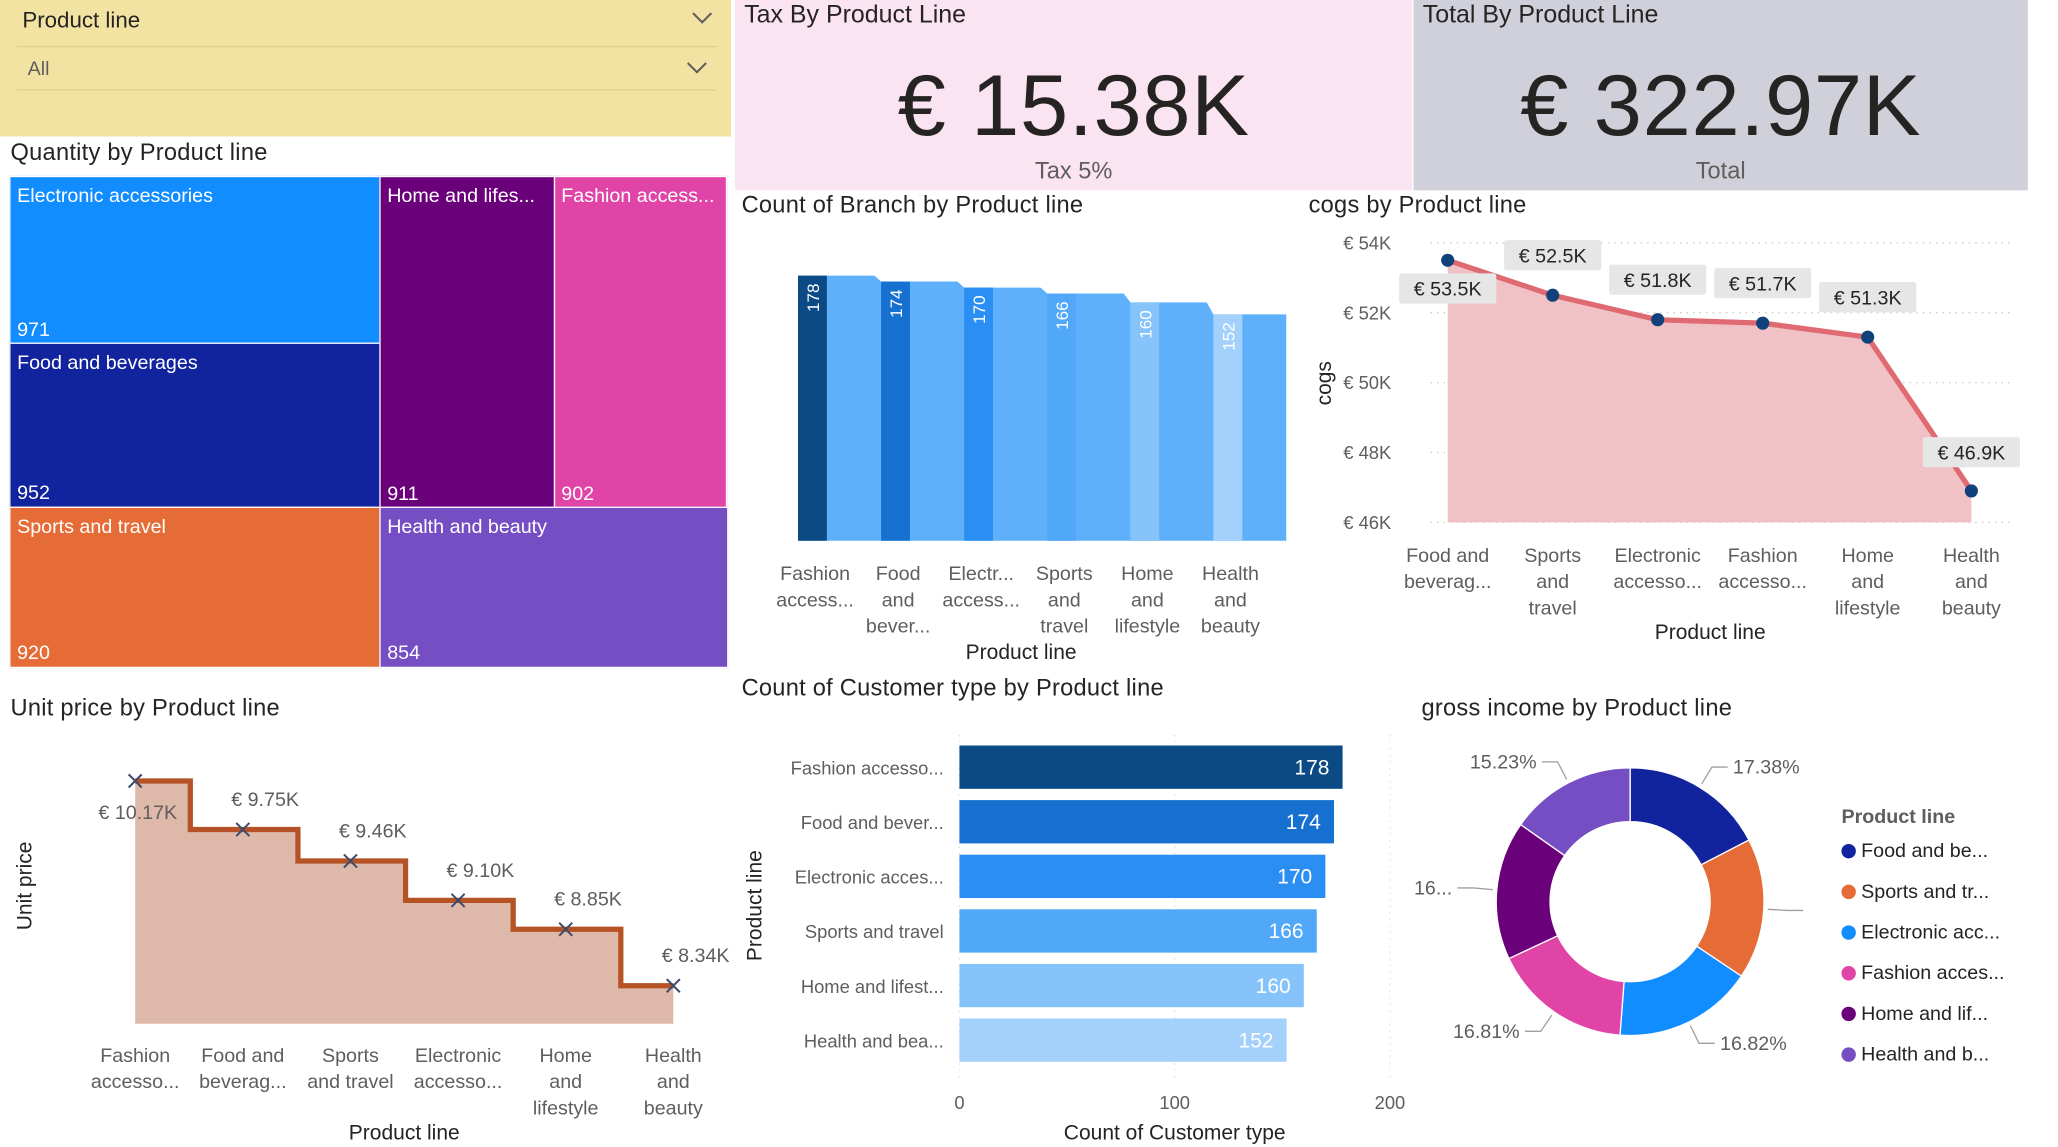  What do you see at coordinates (896, 303) in the screenshot?
I see `bar-value-label: 174` at bounding box center [896, 303].